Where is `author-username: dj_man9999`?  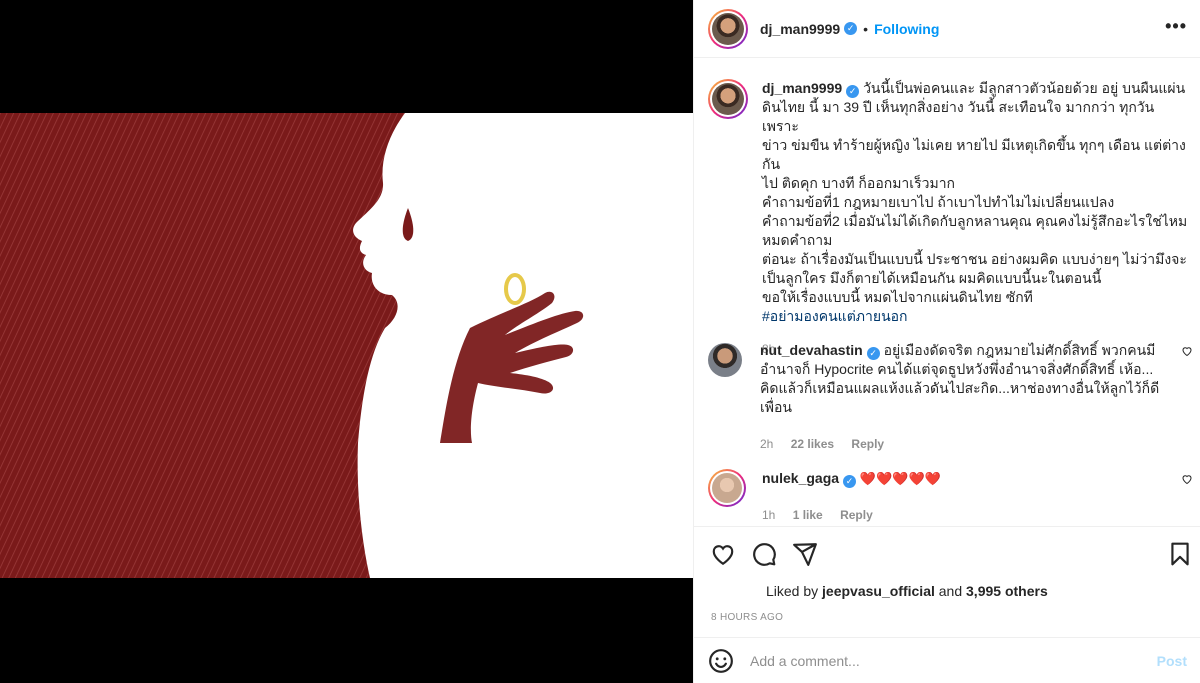 author-username: dj_man9999 is located at coordinates (800, 29).